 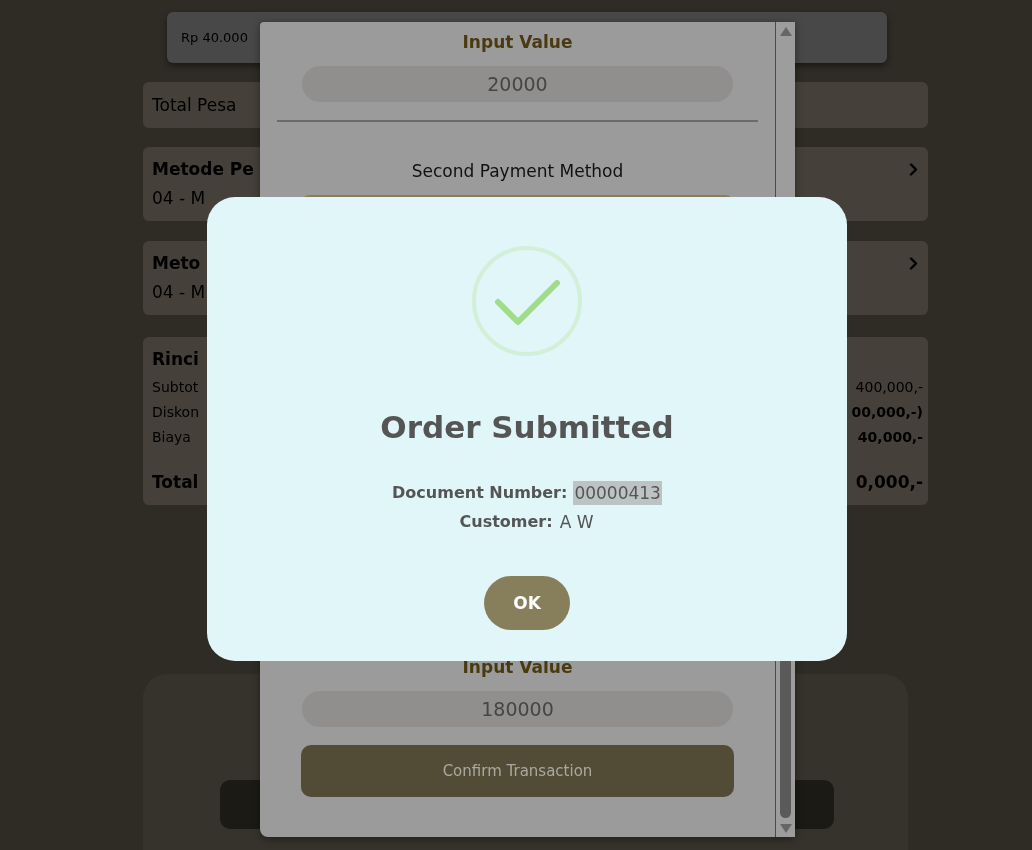 What do you see at coordinates (517, 709) in the screenshot?
I see `input-field: 180000` at bounding box center [517, 709].